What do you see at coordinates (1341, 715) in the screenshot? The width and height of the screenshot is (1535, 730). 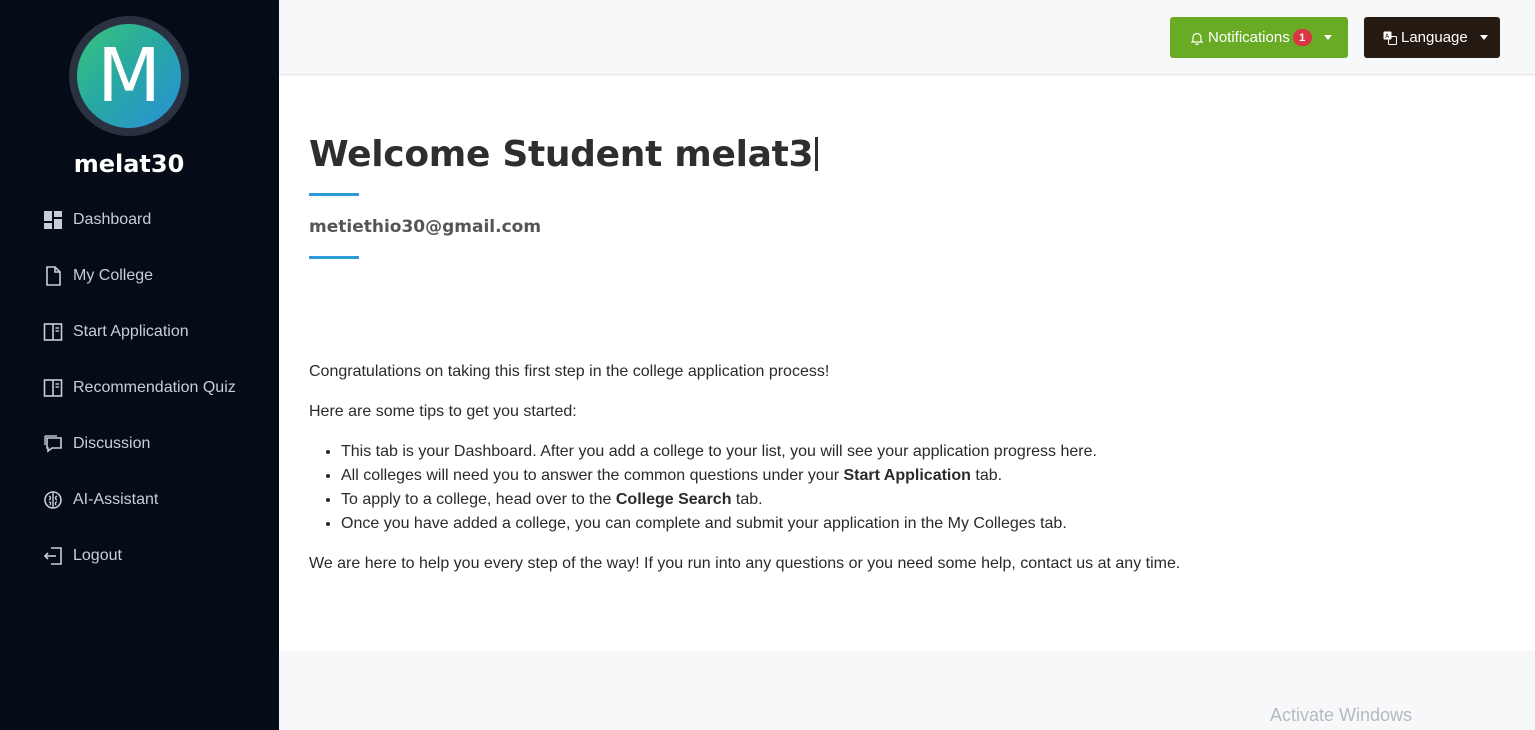 I see `windows-activation-watermark: Activate Windows` at bounding box center [1341, 715].